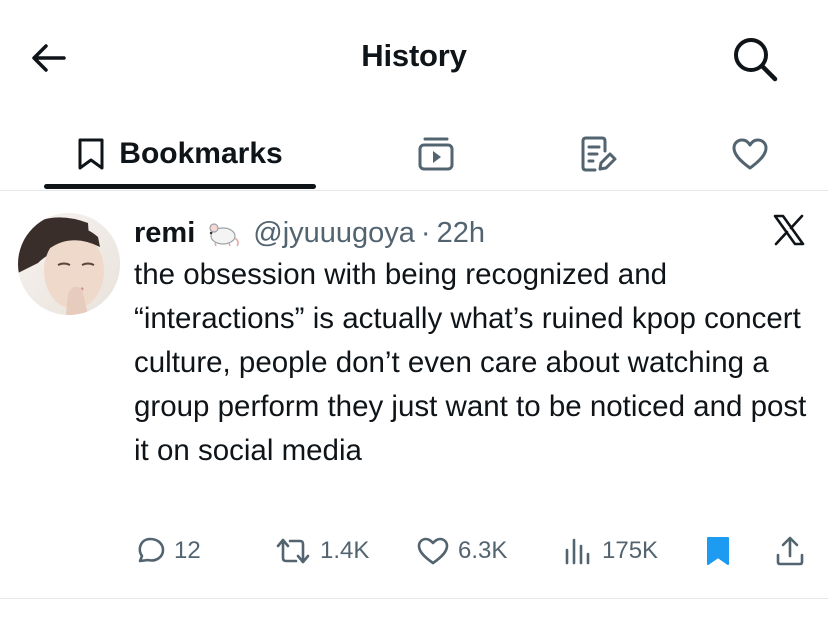 The height and width of the screenshot is (619, 828). What do you see at coordinates (201, 153) in the screenshot?
I see `tab-bookmarks-label: Bookmarks` at bounding box center [201, 153].